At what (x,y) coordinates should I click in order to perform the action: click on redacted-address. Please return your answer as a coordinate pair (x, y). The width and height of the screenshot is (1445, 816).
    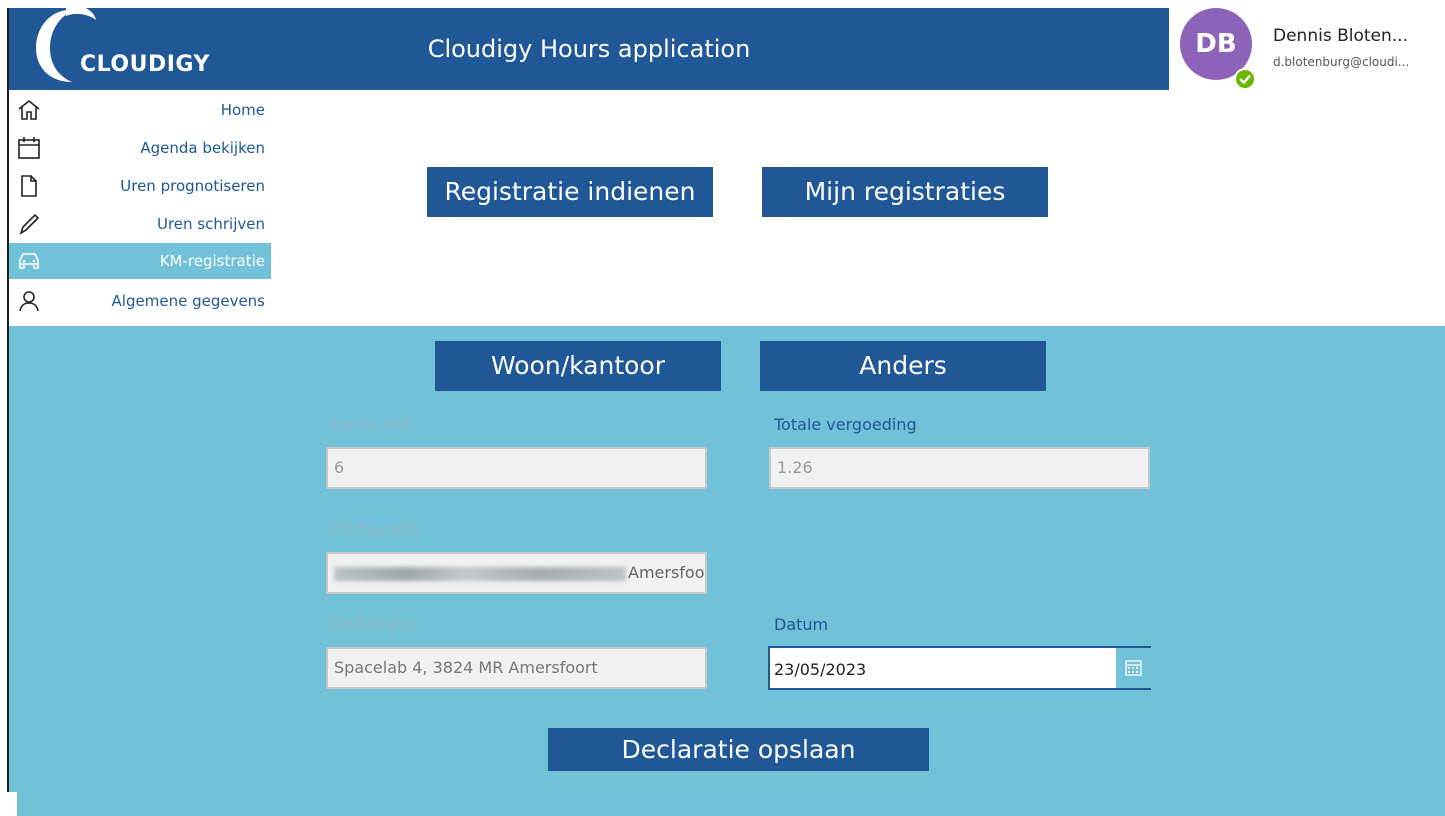
    Looking at the image, I should click on (480, 573).